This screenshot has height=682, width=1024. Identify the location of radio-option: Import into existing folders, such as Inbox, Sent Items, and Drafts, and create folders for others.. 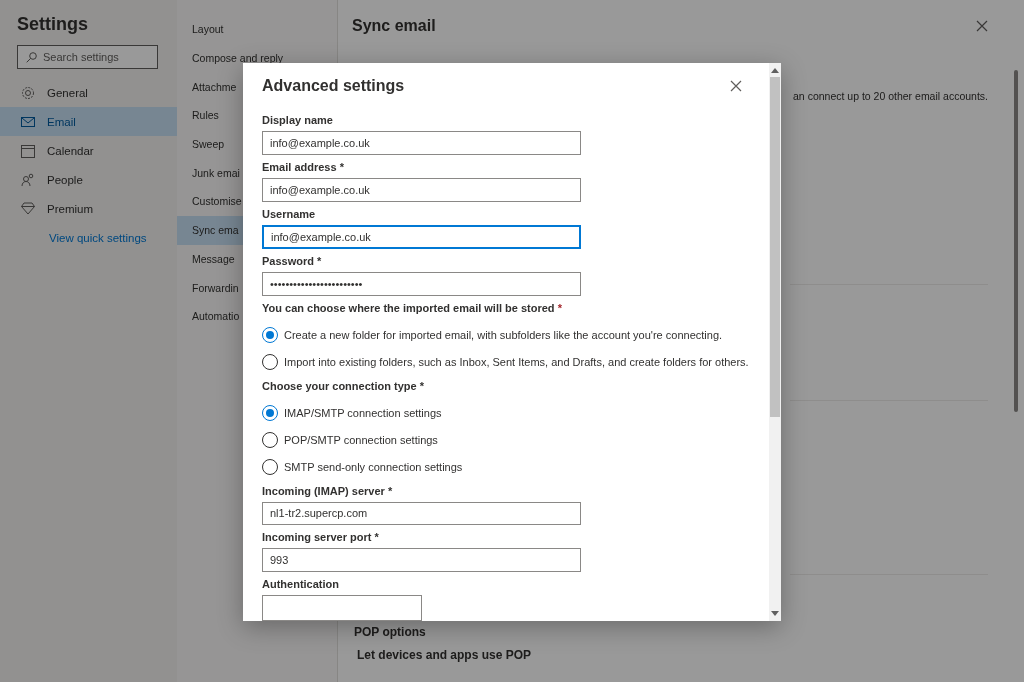
(506, 361).